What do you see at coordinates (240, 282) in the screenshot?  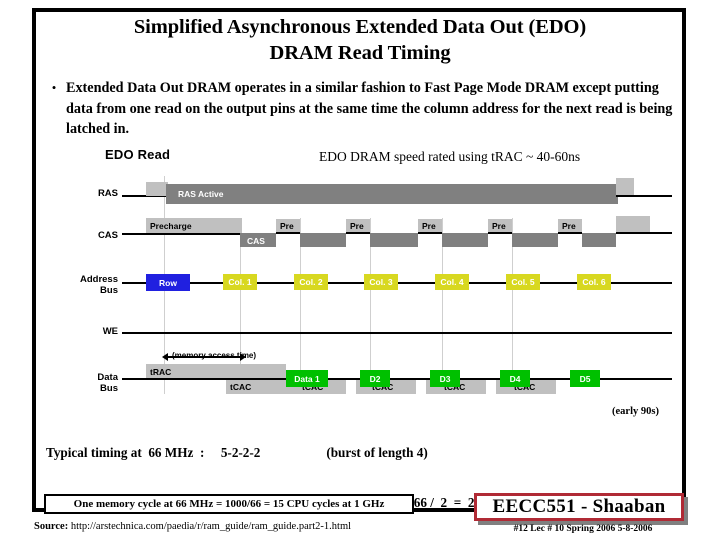 I see `address-col-box-1: Col. 1` at bounding box center [240, 282].